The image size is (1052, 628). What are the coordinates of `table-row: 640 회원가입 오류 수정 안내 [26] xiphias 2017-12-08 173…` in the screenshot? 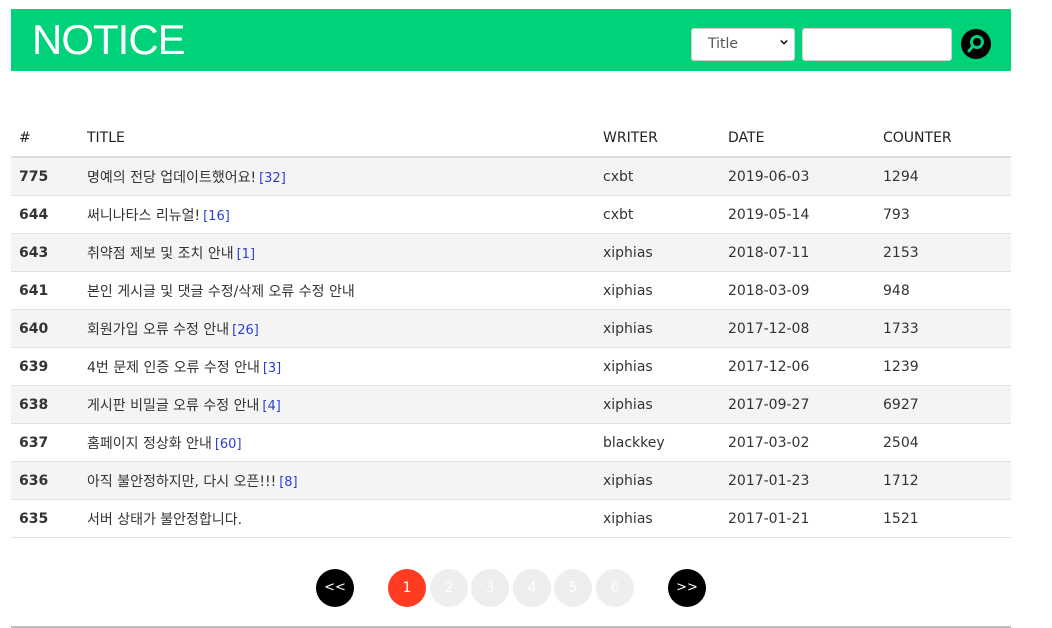 It's located at (511, 328).